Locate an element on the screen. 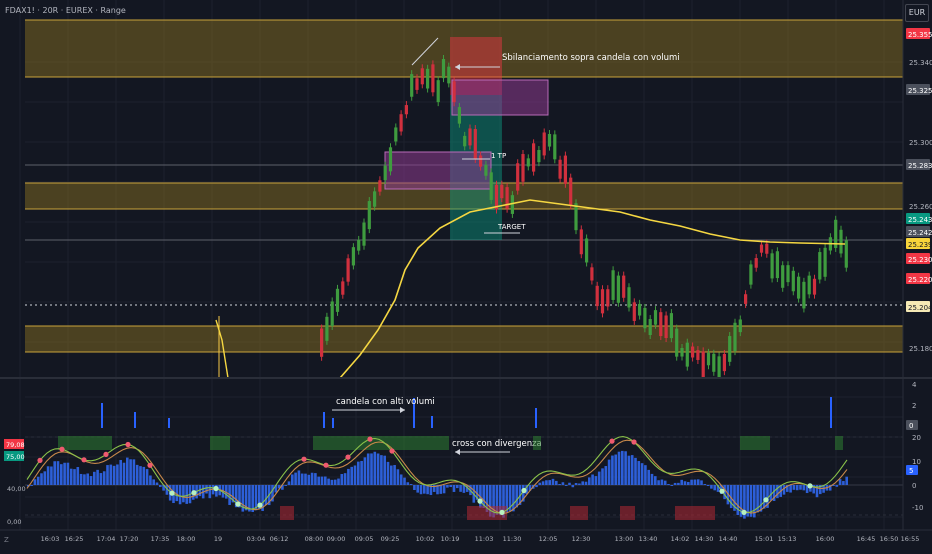 The width and height of the screenshot is (932, 554). price-badge-label: 25.283 is located at coordinates (920, 166).